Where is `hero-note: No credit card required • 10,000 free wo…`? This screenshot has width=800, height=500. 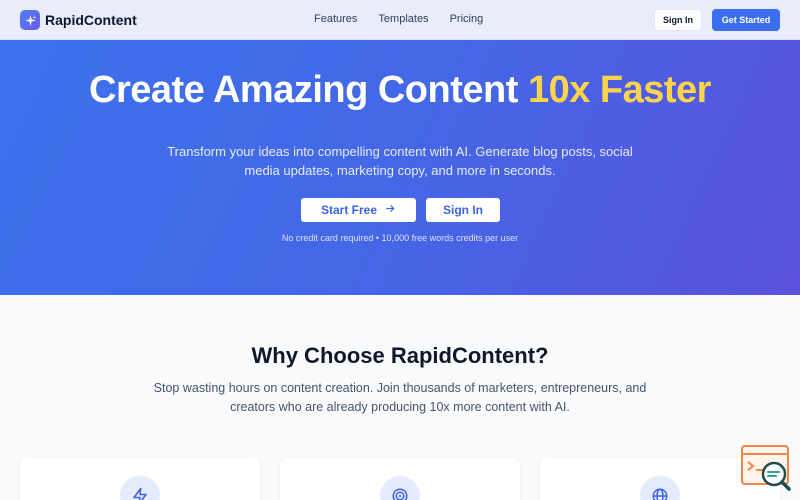 hero-note: No credit card required • 10,000 free wo… is located at coordinates (400, 238).